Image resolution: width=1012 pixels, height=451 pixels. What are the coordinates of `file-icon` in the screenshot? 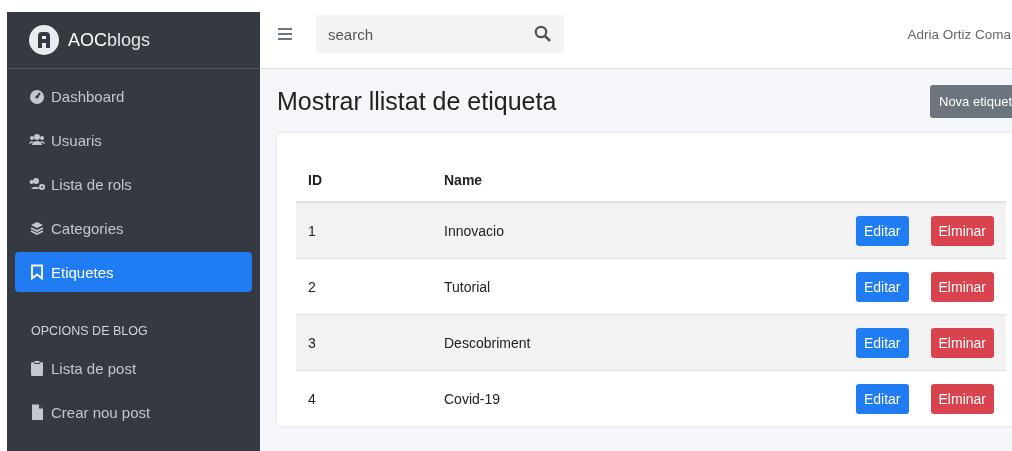 It's located at (37, 412).